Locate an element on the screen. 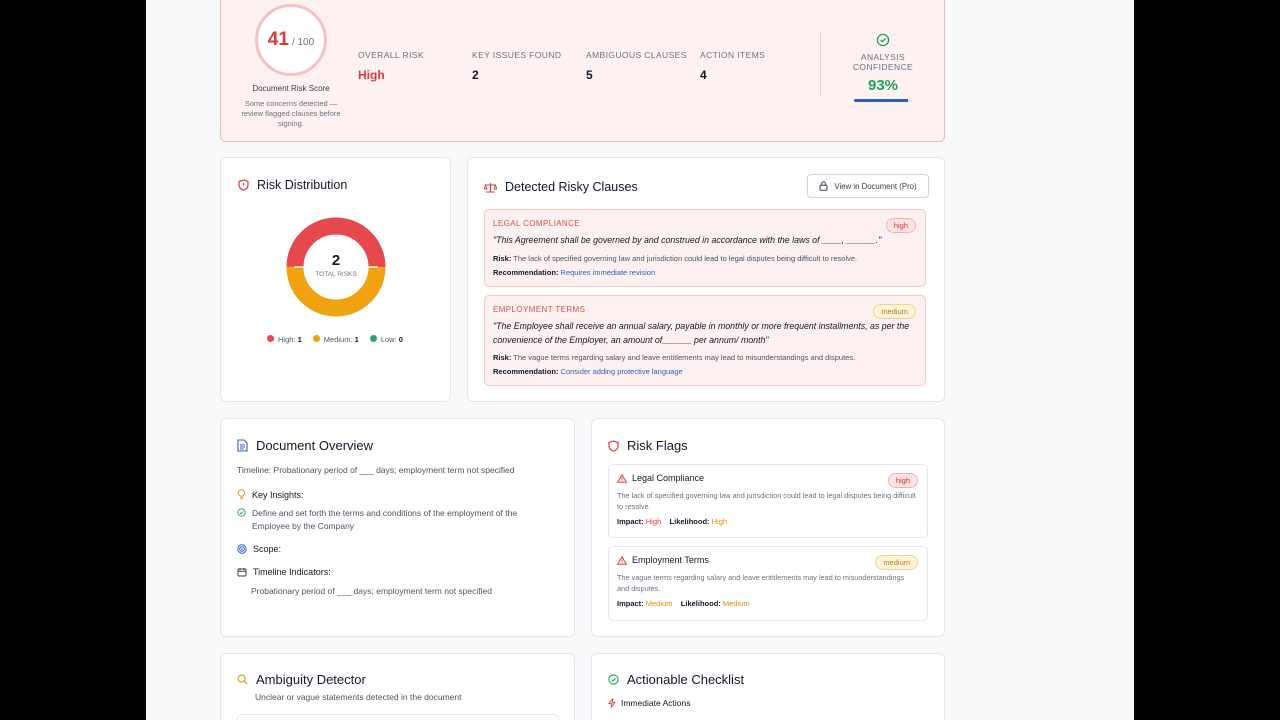 This screenshot has height=720, width=1280. timeline-indicators-heading: Timeline Indicators: is located at coordinates (284, 572).